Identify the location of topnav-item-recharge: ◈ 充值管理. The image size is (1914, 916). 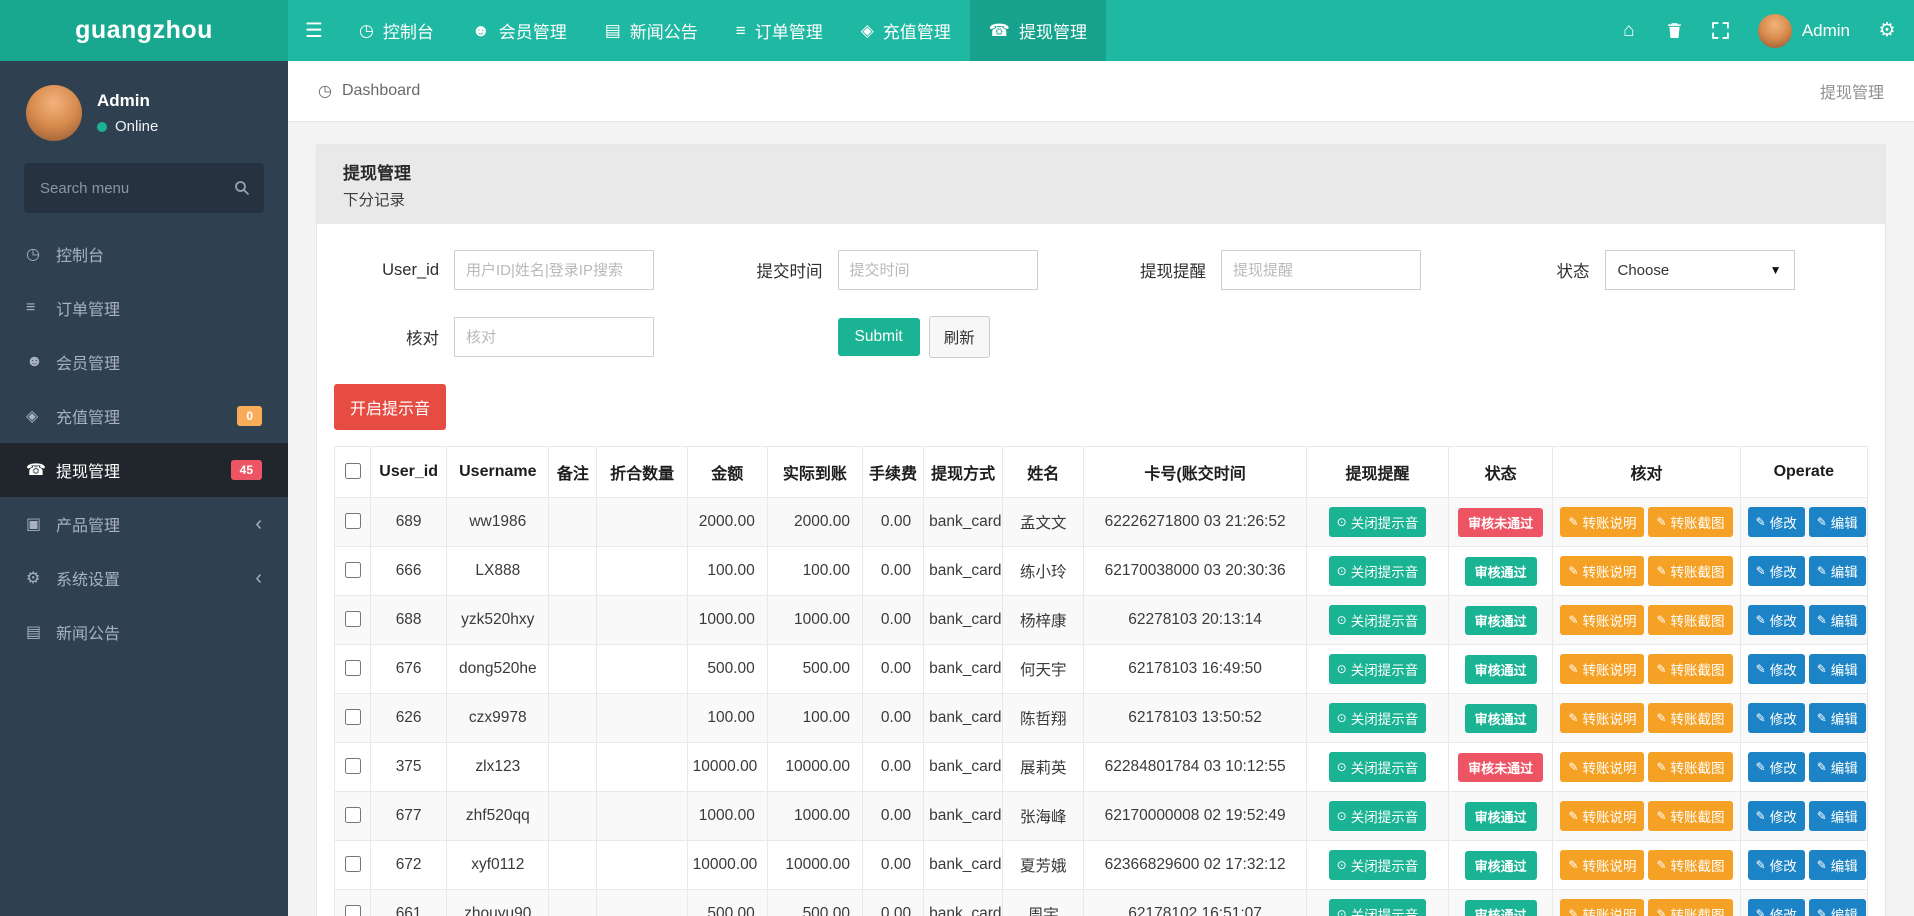
(906, 30).